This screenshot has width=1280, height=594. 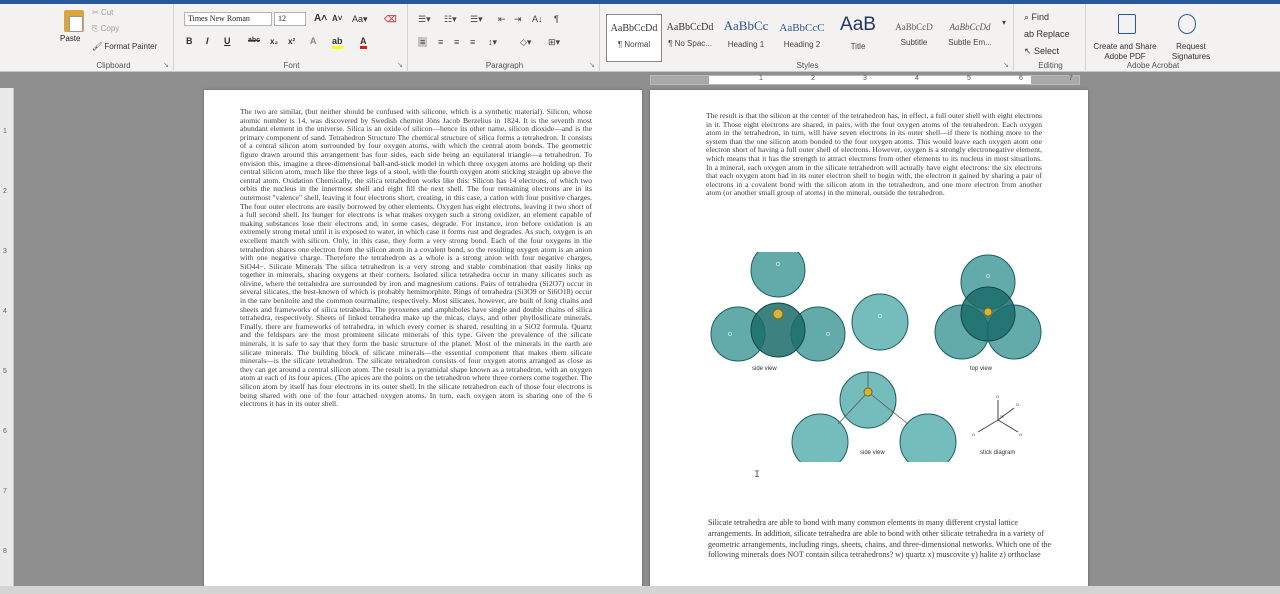 I want to click on align-center-icon: ≡, so click(x=440, y=42).